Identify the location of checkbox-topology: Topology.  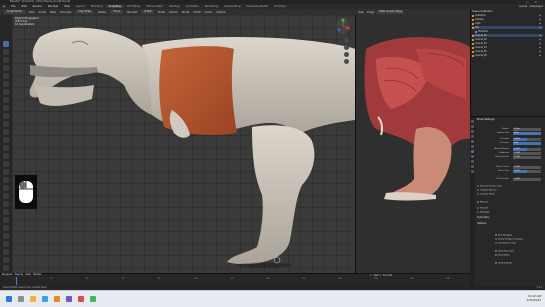
(483, 212).